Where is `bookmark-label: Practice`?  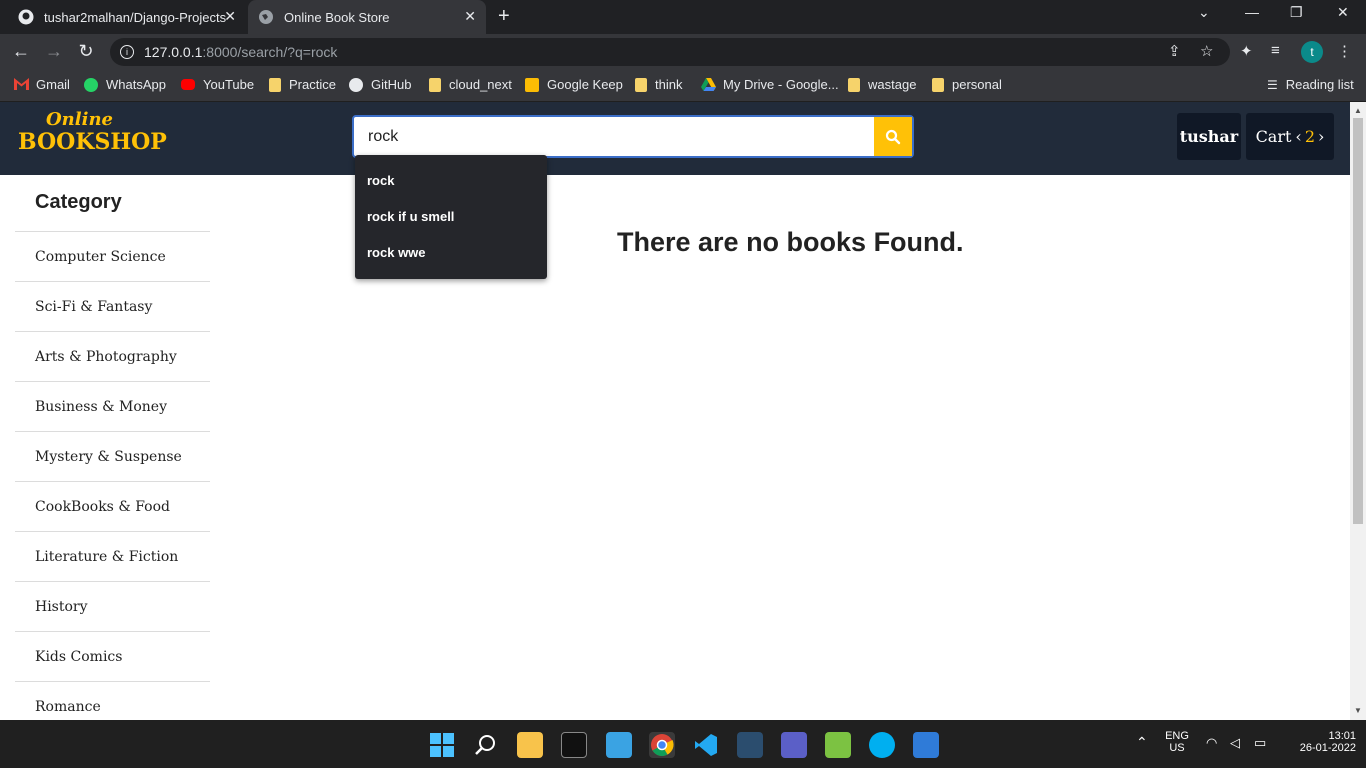
bookmark-label: Practice is located at coordinates (312, 84).